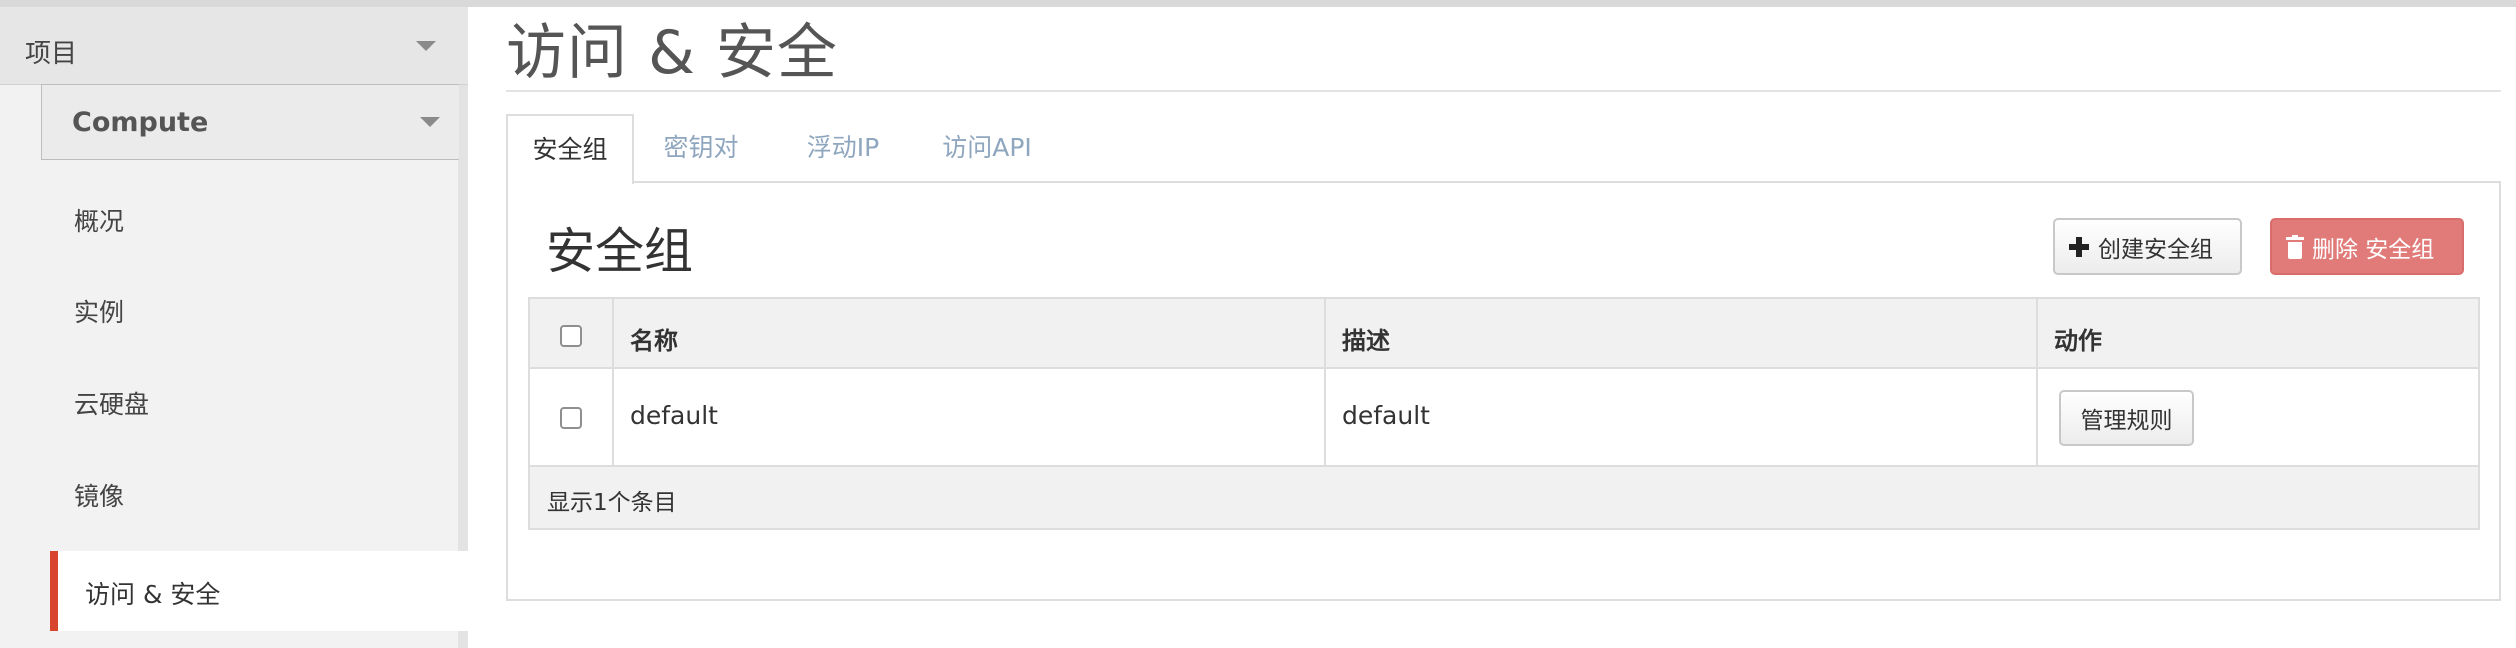 The width and height of the screenshot is (2516, 648). I want to click on plus-icon, so click(2079, 246).